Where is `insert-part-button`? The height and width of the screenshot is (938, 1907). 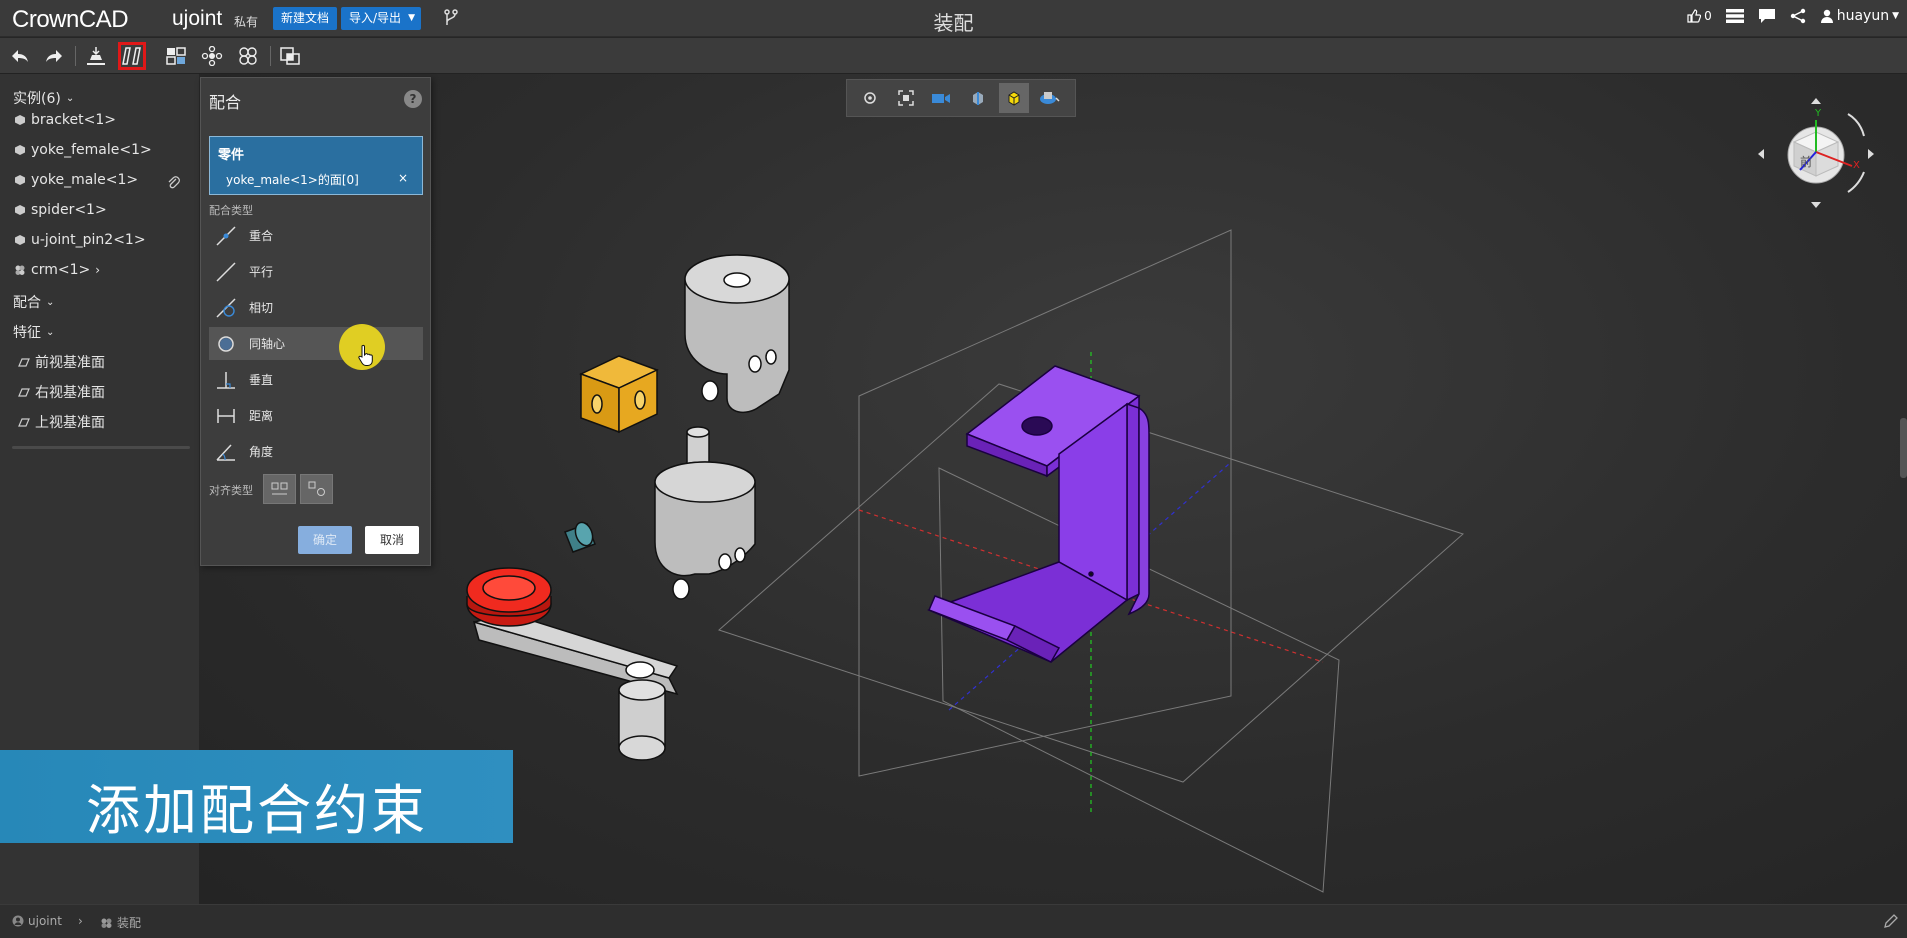 insert-part-button is located at coordinates (96, 56).